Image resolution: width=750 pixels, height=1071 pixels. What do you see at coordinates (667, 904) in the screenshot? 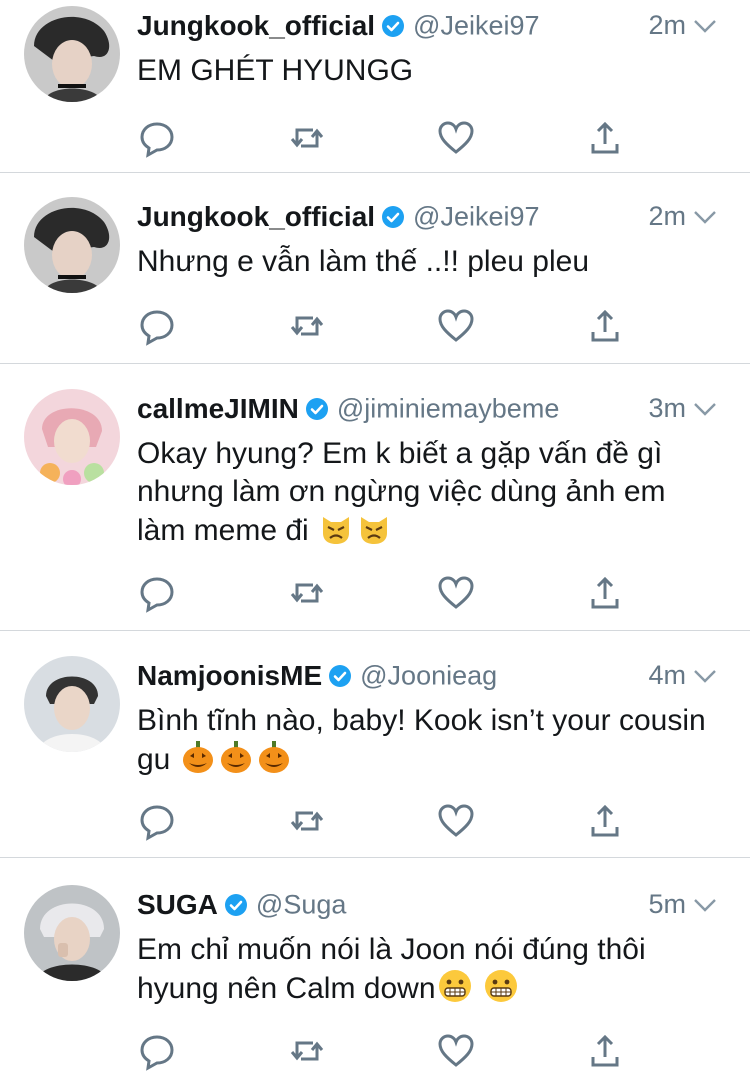
I see `timestamp: 5m` at bounding box center [667, 904].